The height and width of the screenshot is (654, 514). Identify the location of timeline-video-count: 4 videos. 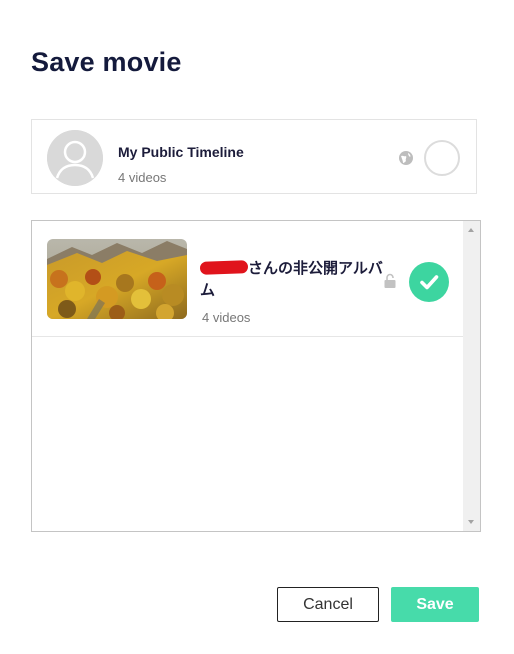
(142, 177).